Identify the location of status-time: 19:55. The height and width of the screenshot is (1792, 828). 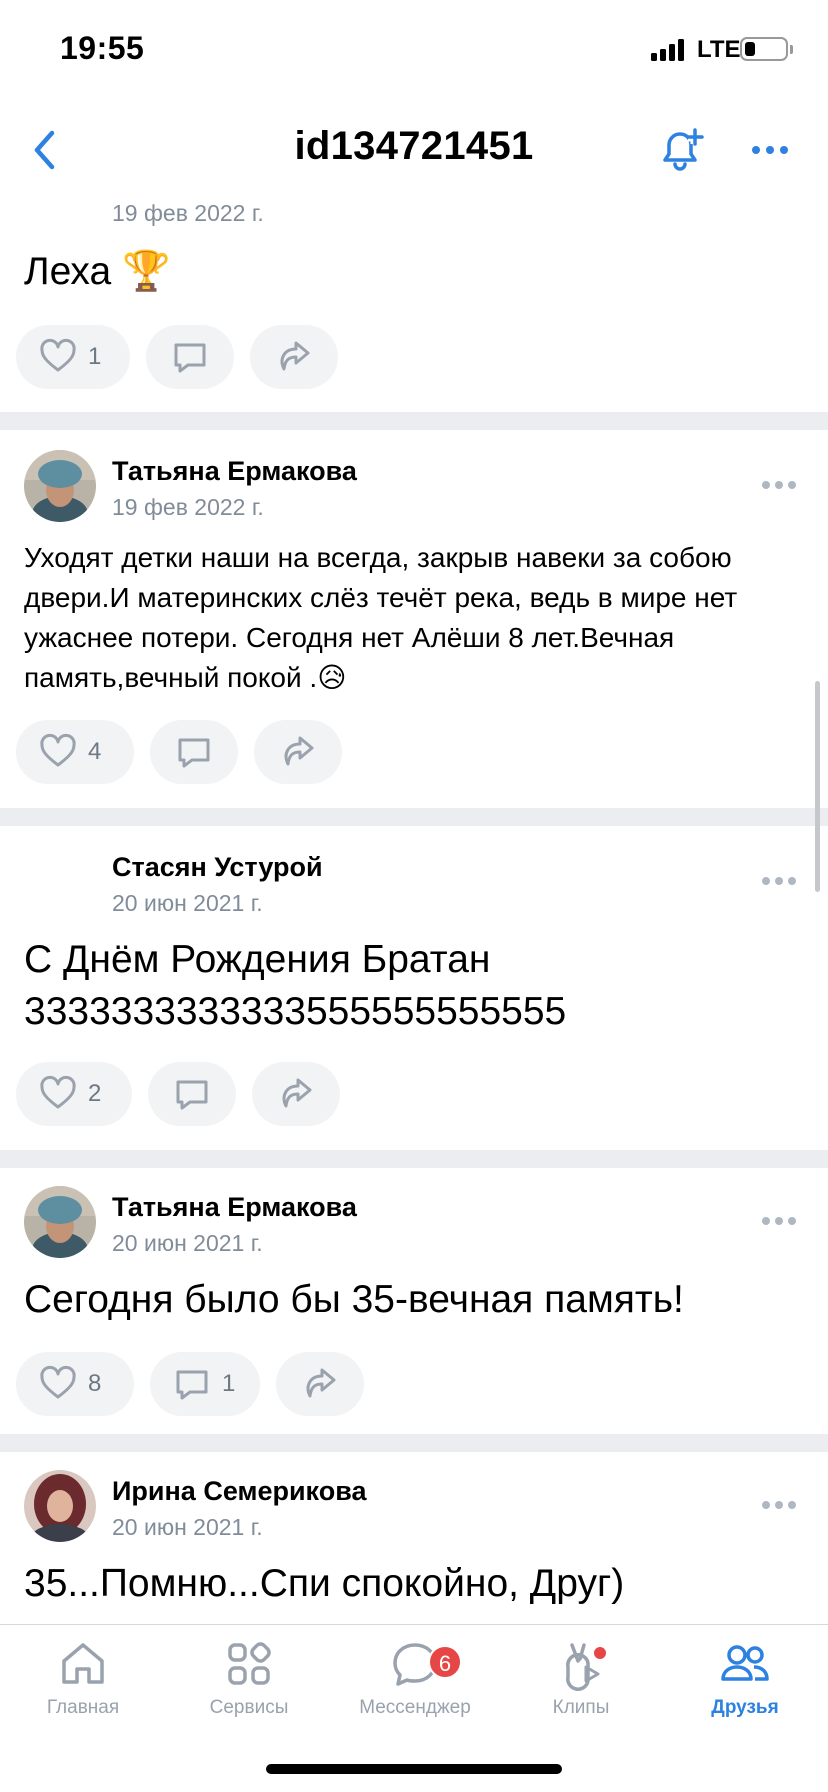
(102, 48).